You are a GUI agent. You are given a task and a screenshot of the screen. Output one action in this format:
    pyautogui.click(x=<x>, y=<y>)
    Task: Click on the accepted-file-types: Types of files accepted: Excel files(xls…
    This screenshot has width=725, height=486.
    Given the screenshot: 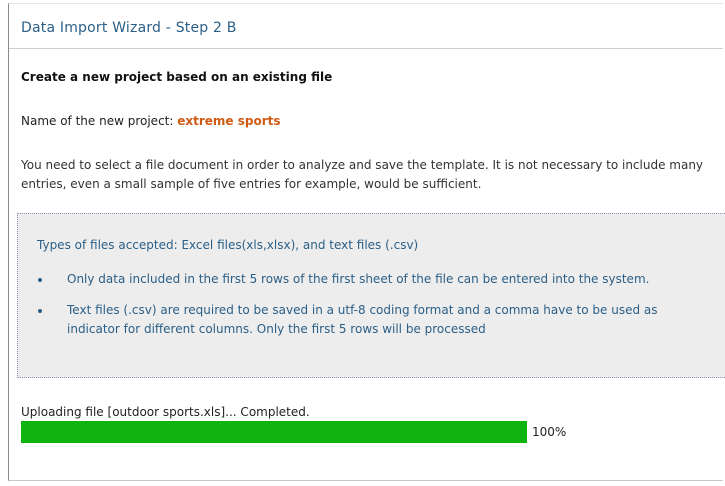 What is the action you would take?
    pyautogui.click(x=228, y=245)
    